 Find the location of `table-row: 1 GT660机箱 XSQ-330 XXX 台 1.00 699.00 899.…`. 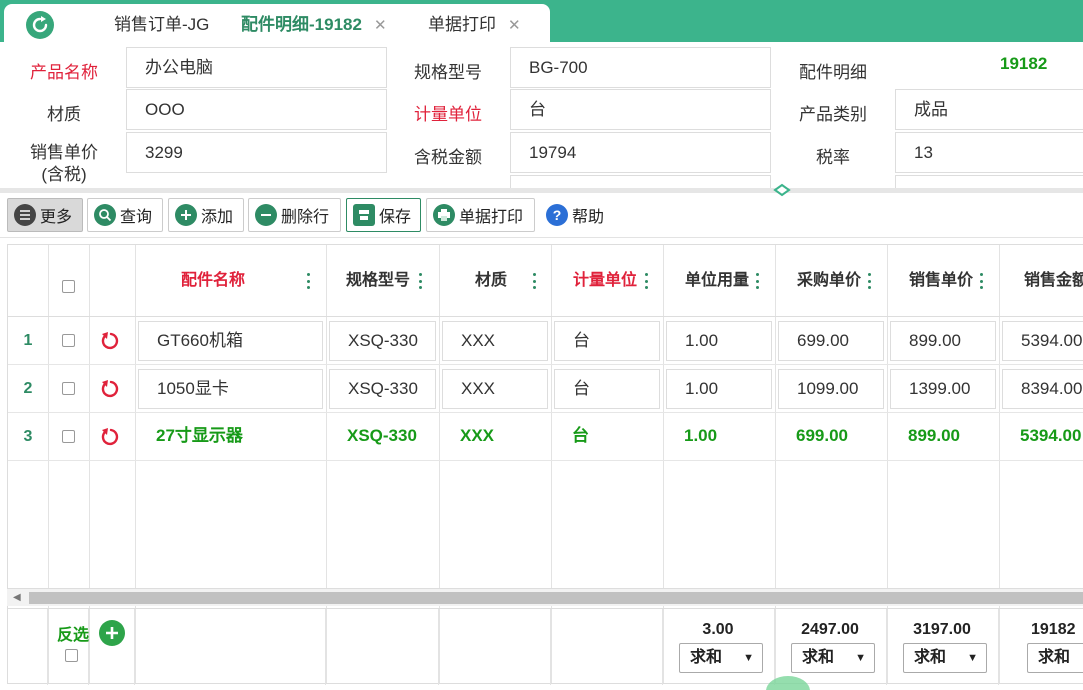

table-row: 1 GT660机箱 XSQ-330 XXX 台 1.00 699.00 899.… is located at coordinates (545, 341).